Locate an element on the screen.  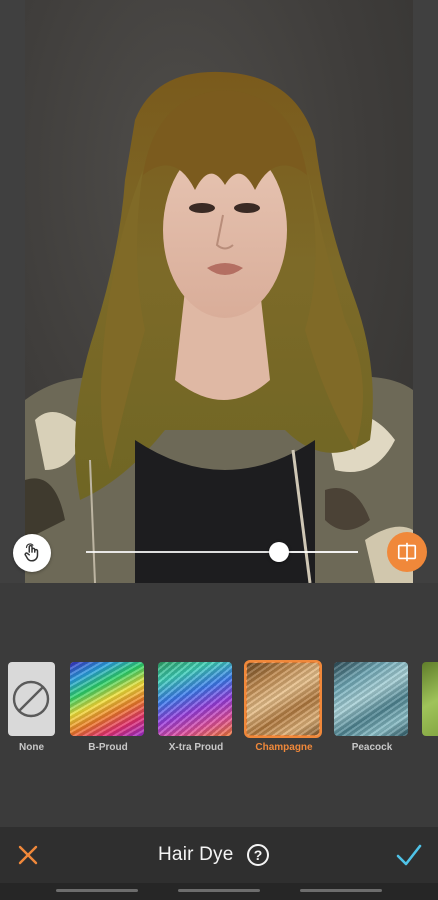
question-circle-icon: ? is located at coordinates (258, 855).